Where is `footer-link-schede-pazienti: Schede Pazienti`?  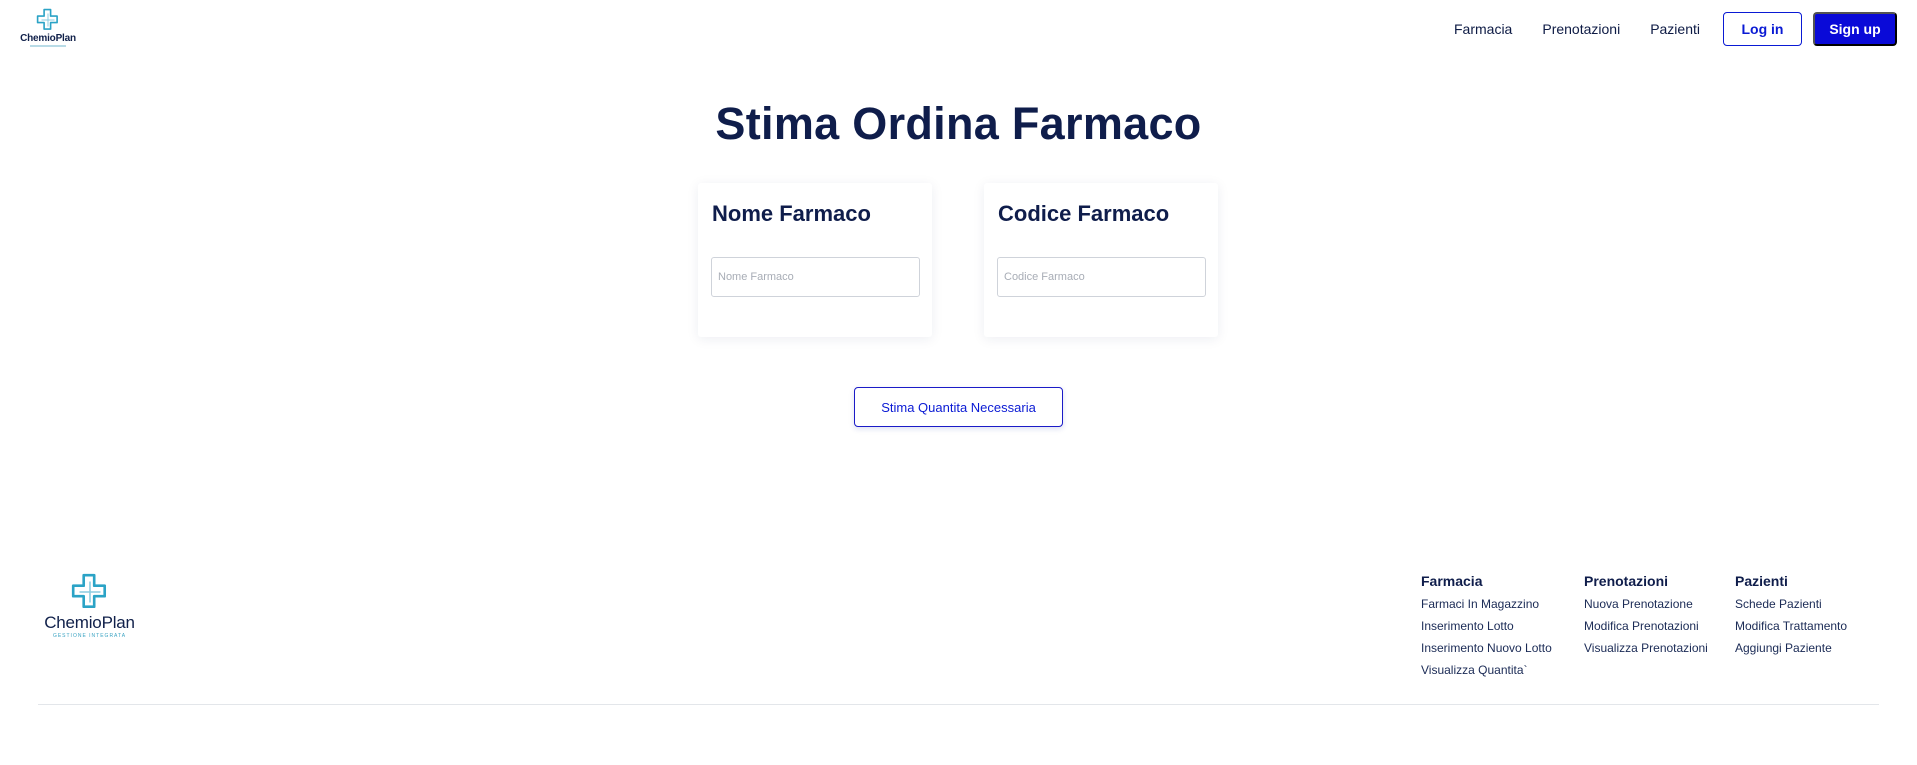
footer-link-schede-pazienti: Schede Pazienti is located at coordinates (1791, 604).